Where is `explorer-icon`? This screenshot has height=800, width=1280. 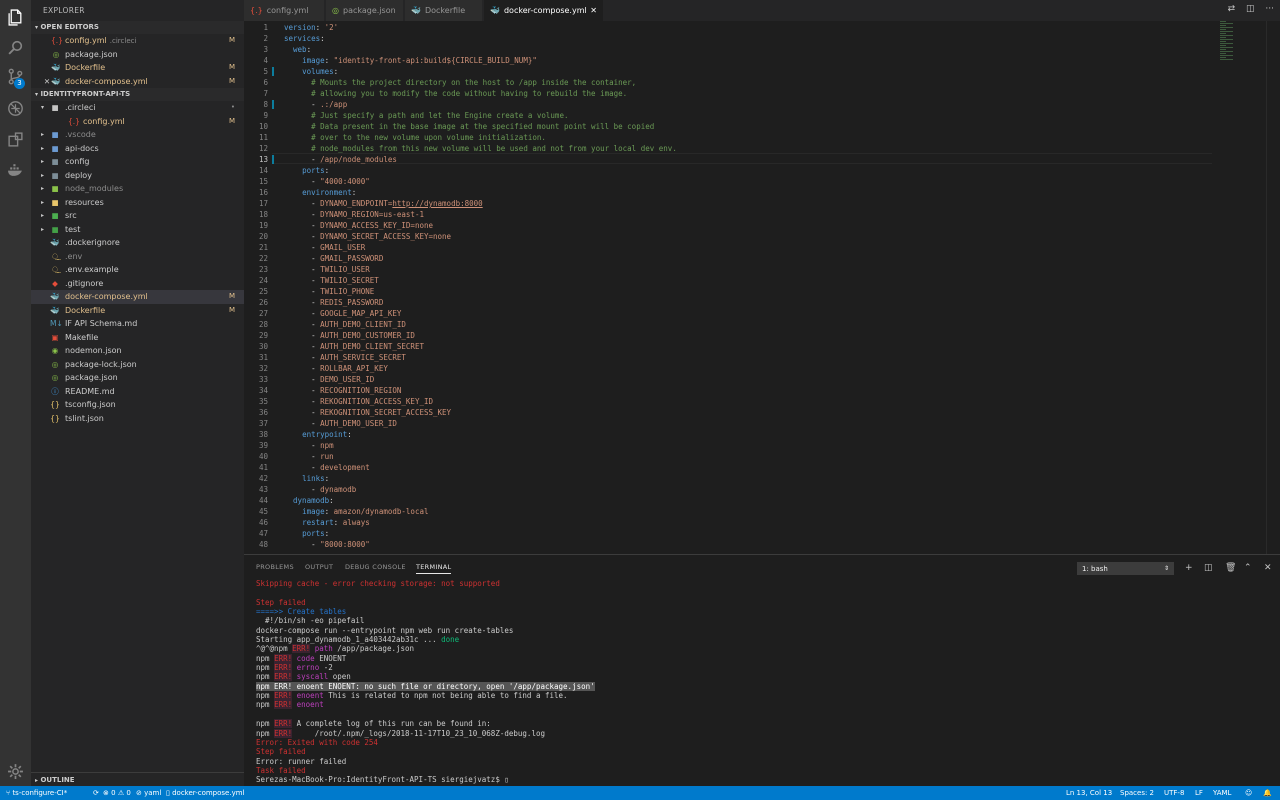 explorer-icon is located at coordinates (15, 17).